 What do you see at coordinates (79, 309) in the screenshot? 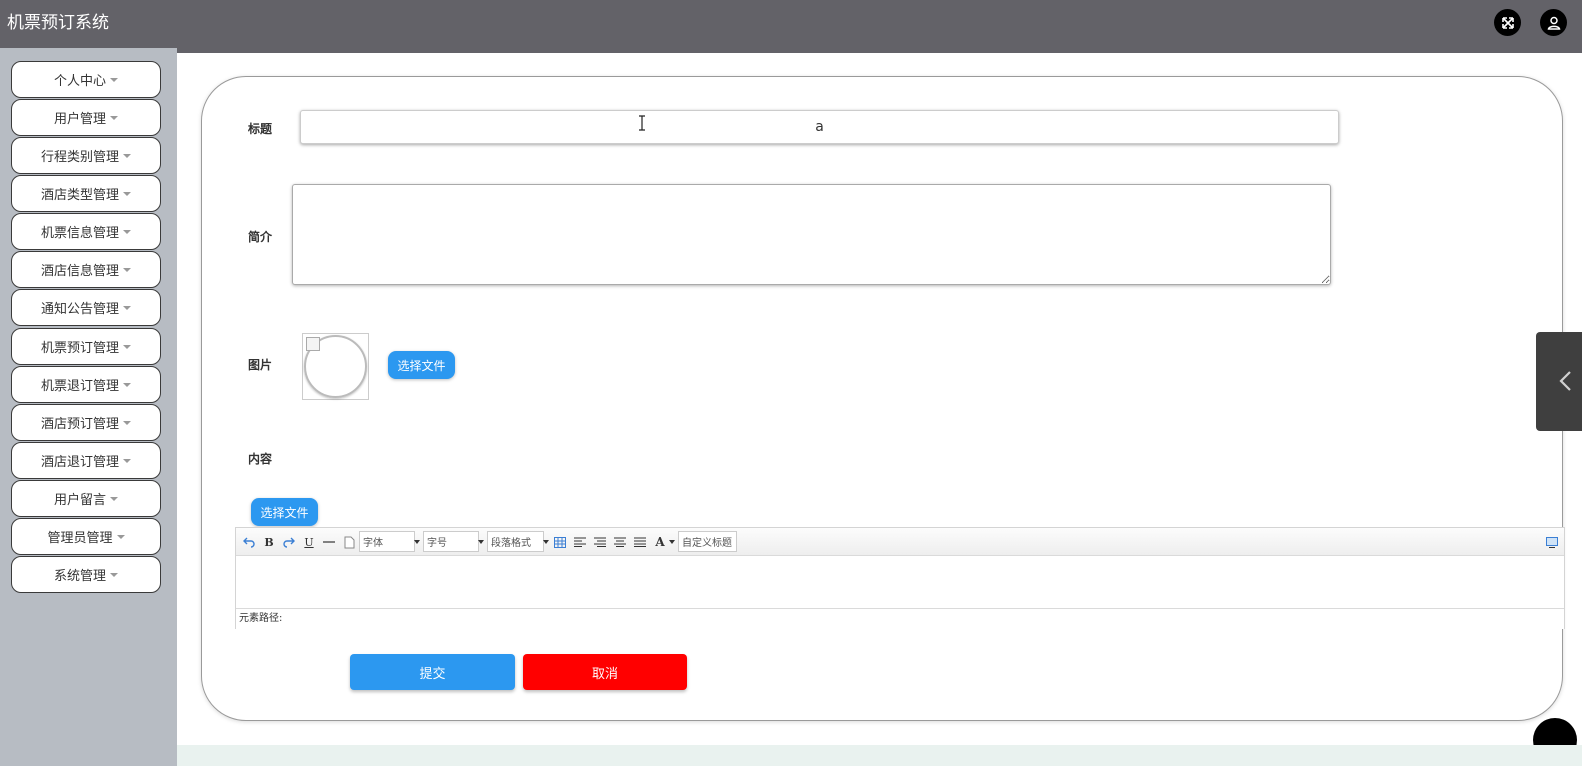
I see `sidebar-item-label: 通知公告管理` at bounding box center [79, 309].